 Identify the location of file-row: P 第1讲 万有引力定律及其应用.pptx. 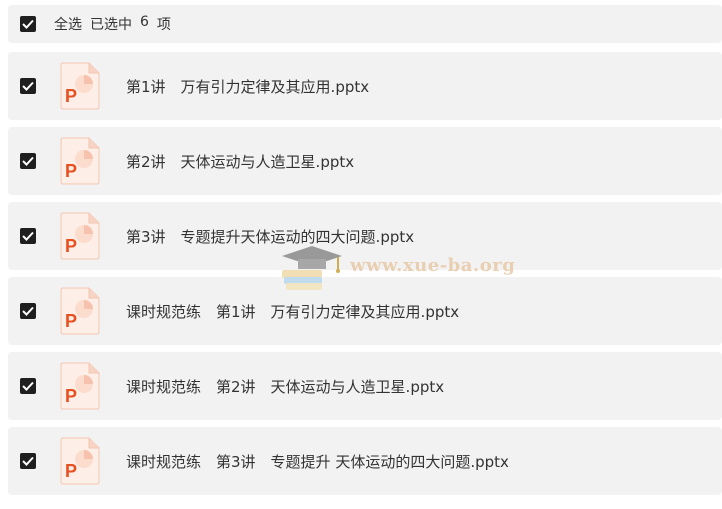
(365, 86).